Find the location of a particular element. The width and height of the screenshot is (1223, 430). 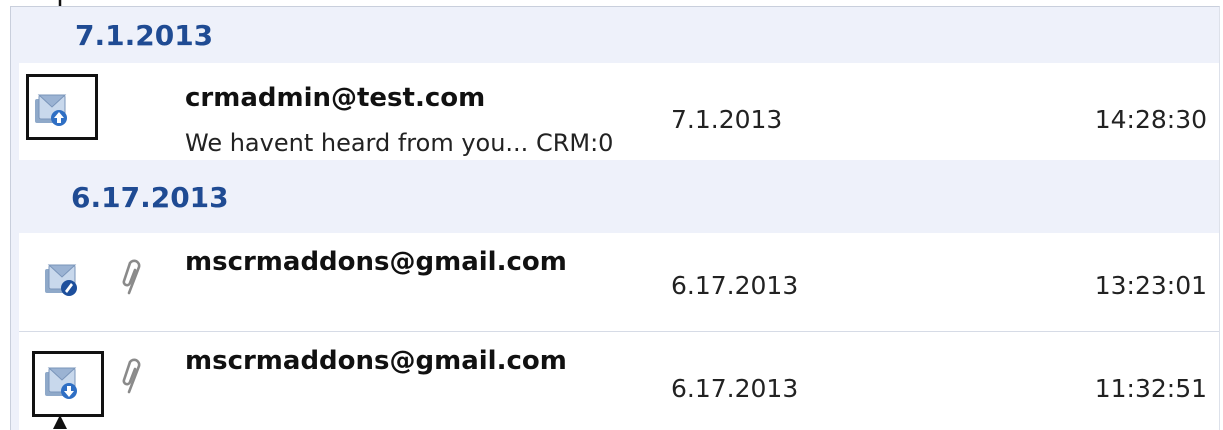

group-date-label: 7.1.2013 is located at coordinates (144, 35).